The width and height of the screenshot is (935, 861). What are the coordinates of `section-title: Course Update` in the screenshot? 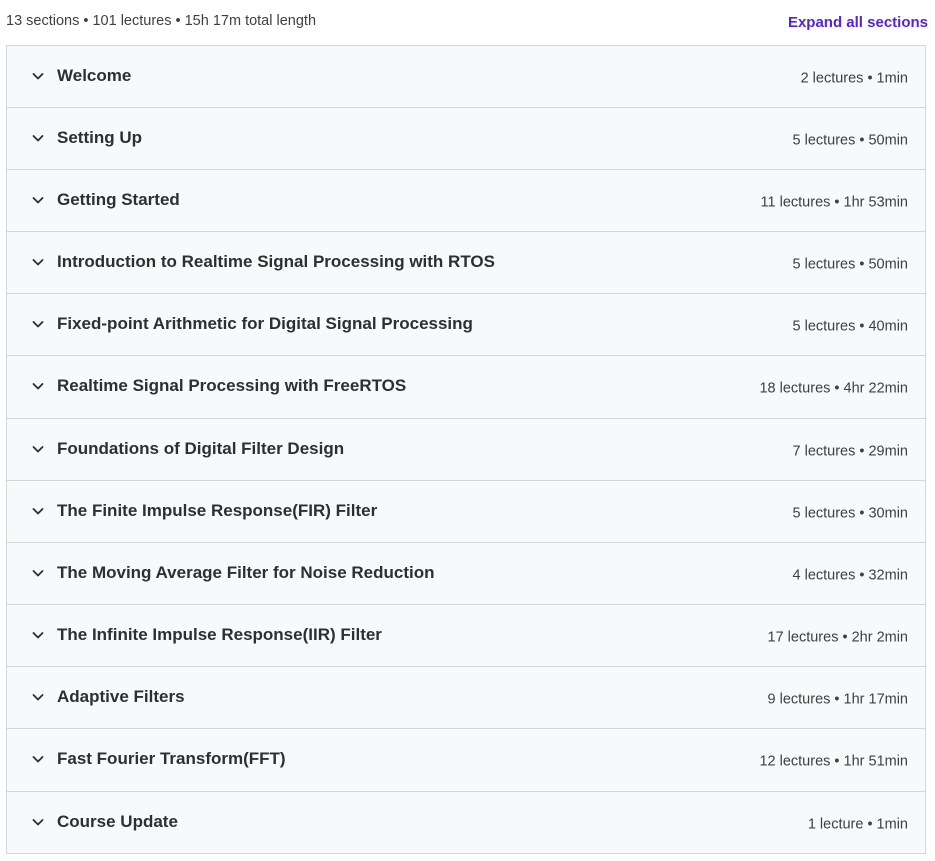 It's located at (117, 821).